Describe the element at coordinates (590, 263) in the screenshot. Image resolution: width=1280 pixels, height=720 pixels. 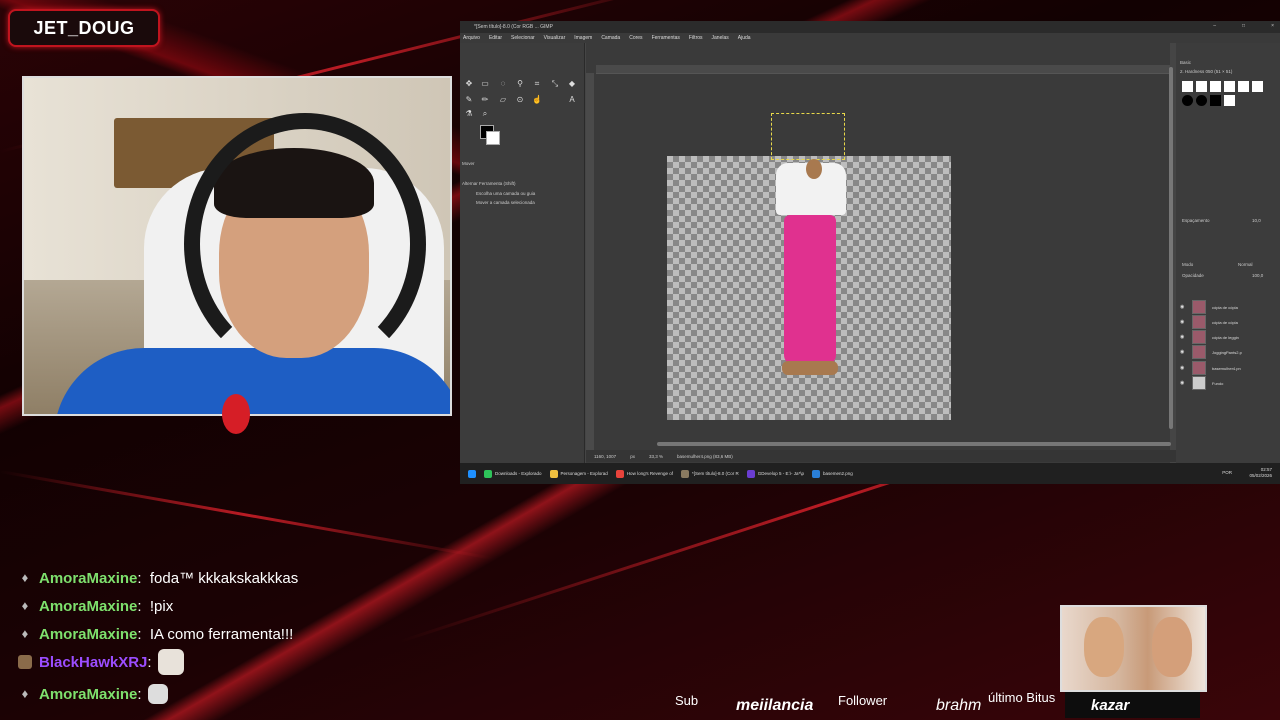
I see `vertical-ruler` at that location.